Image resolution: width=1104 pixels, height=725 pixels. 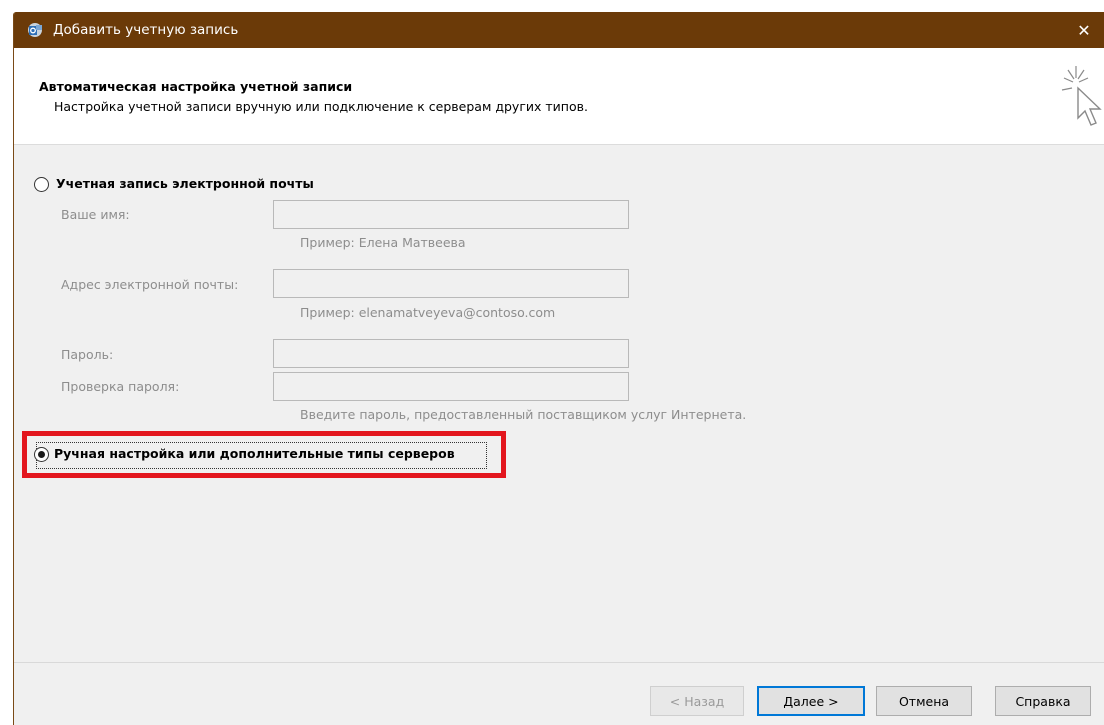 What do you see at coordinates (150, 284) in the screenshot?
I see `email-label: Адрес электронной почты:` at bounding box center [150, 284].